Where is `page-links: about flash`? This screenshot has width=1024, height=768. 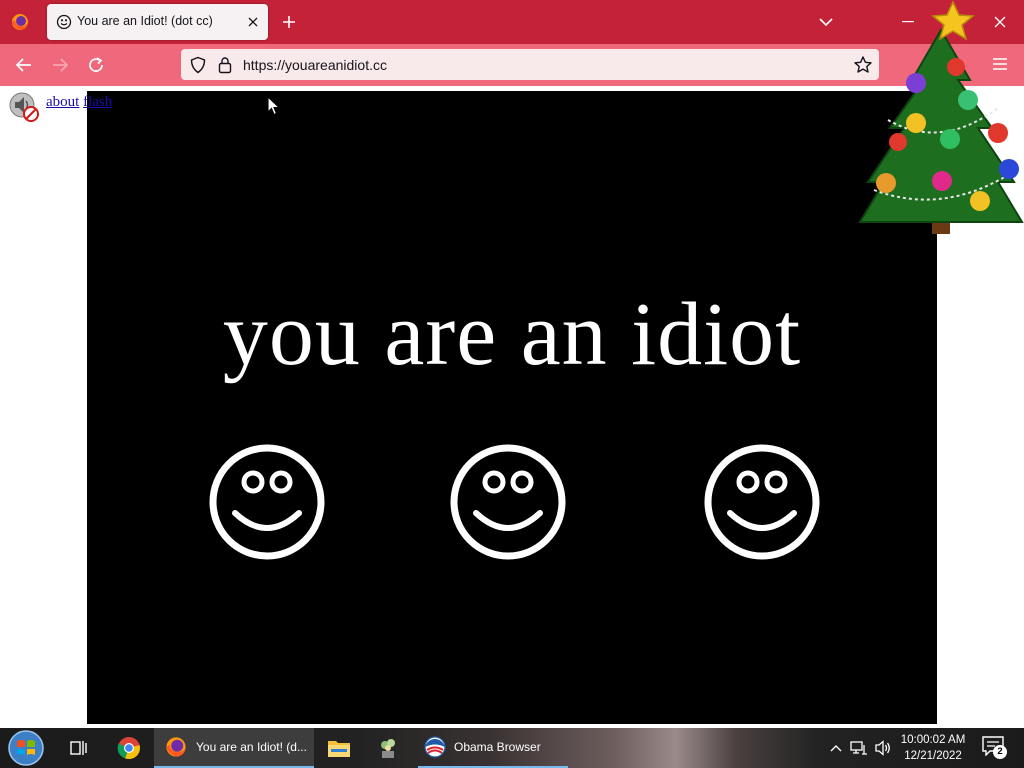 page-links: about flash is located at coordinates (79, 102).